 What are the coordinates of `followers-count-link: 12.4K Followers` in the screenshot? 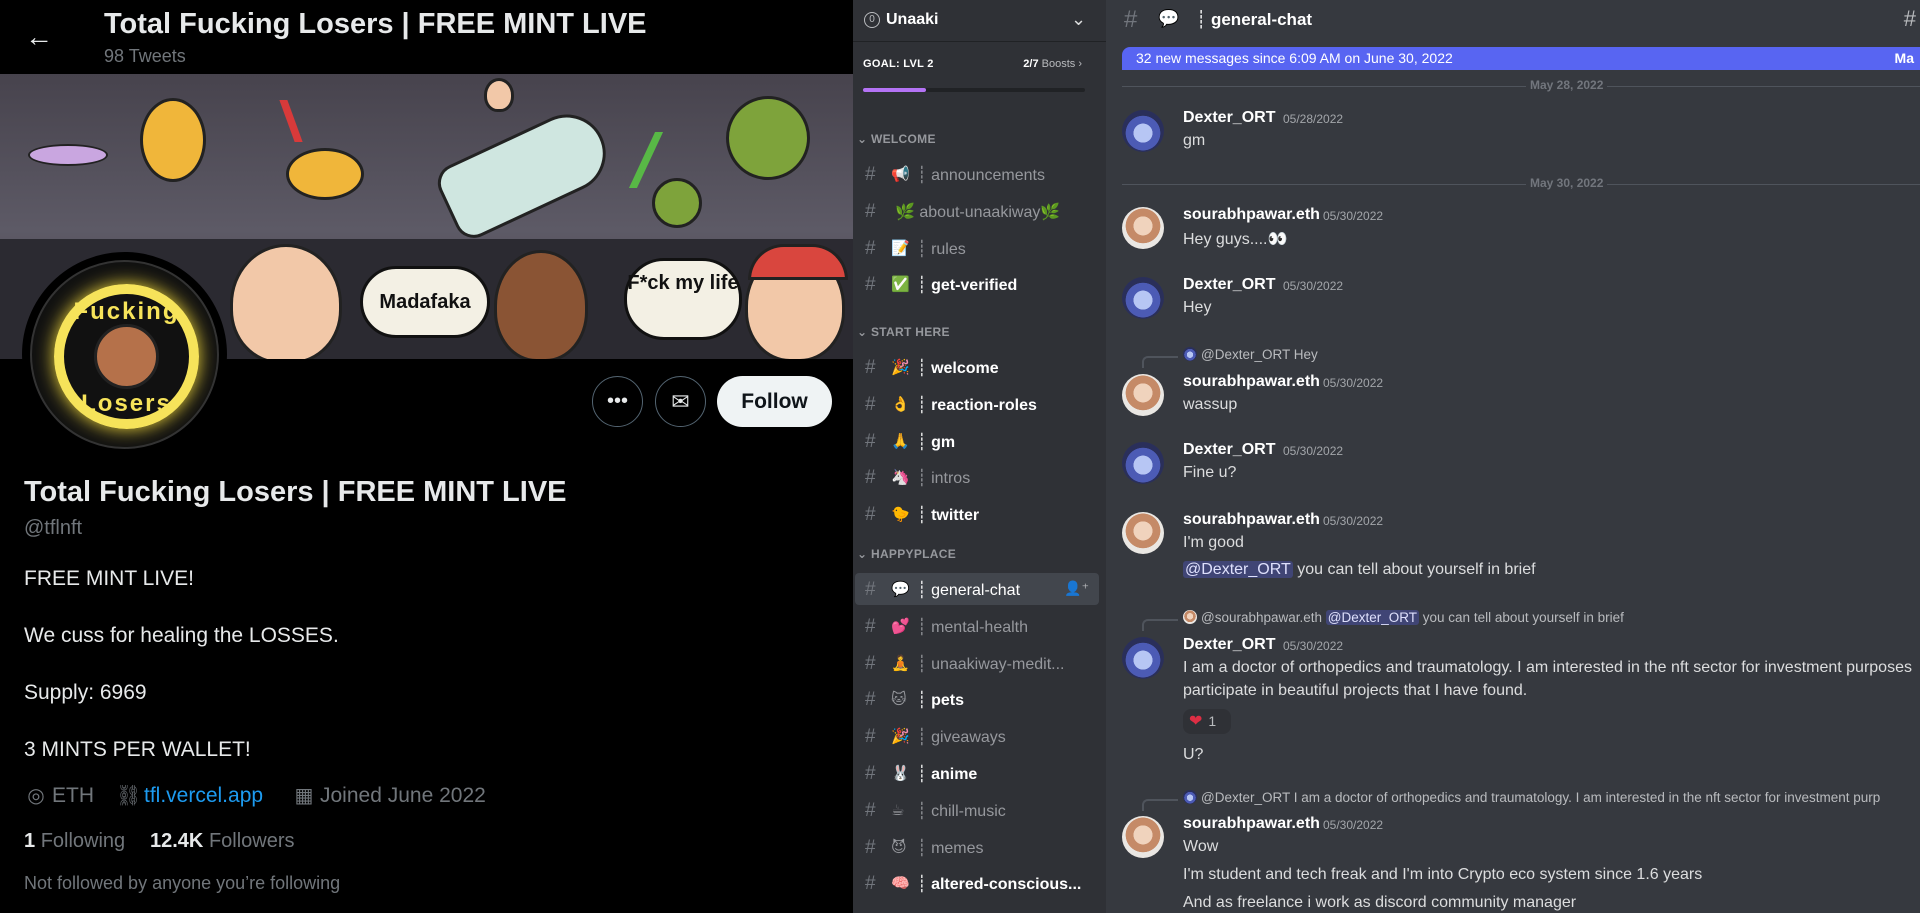 It's located at (222, 841).